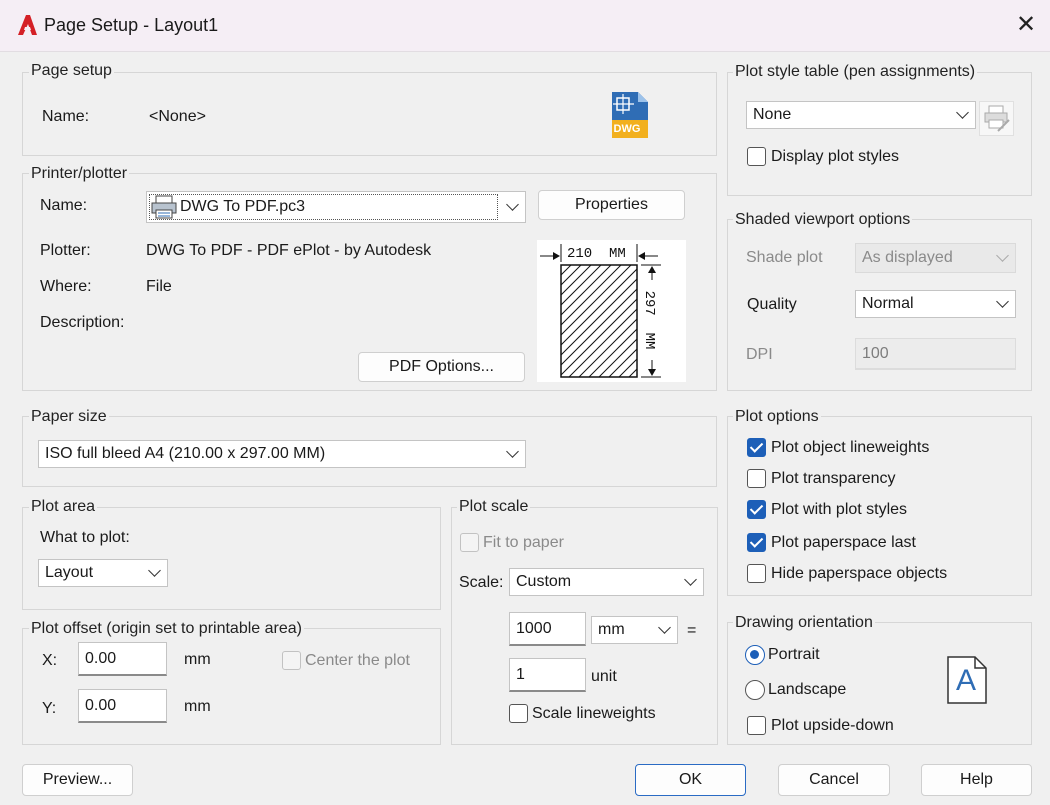  I want to click on autocad-logo-icon, so click(27, 25).